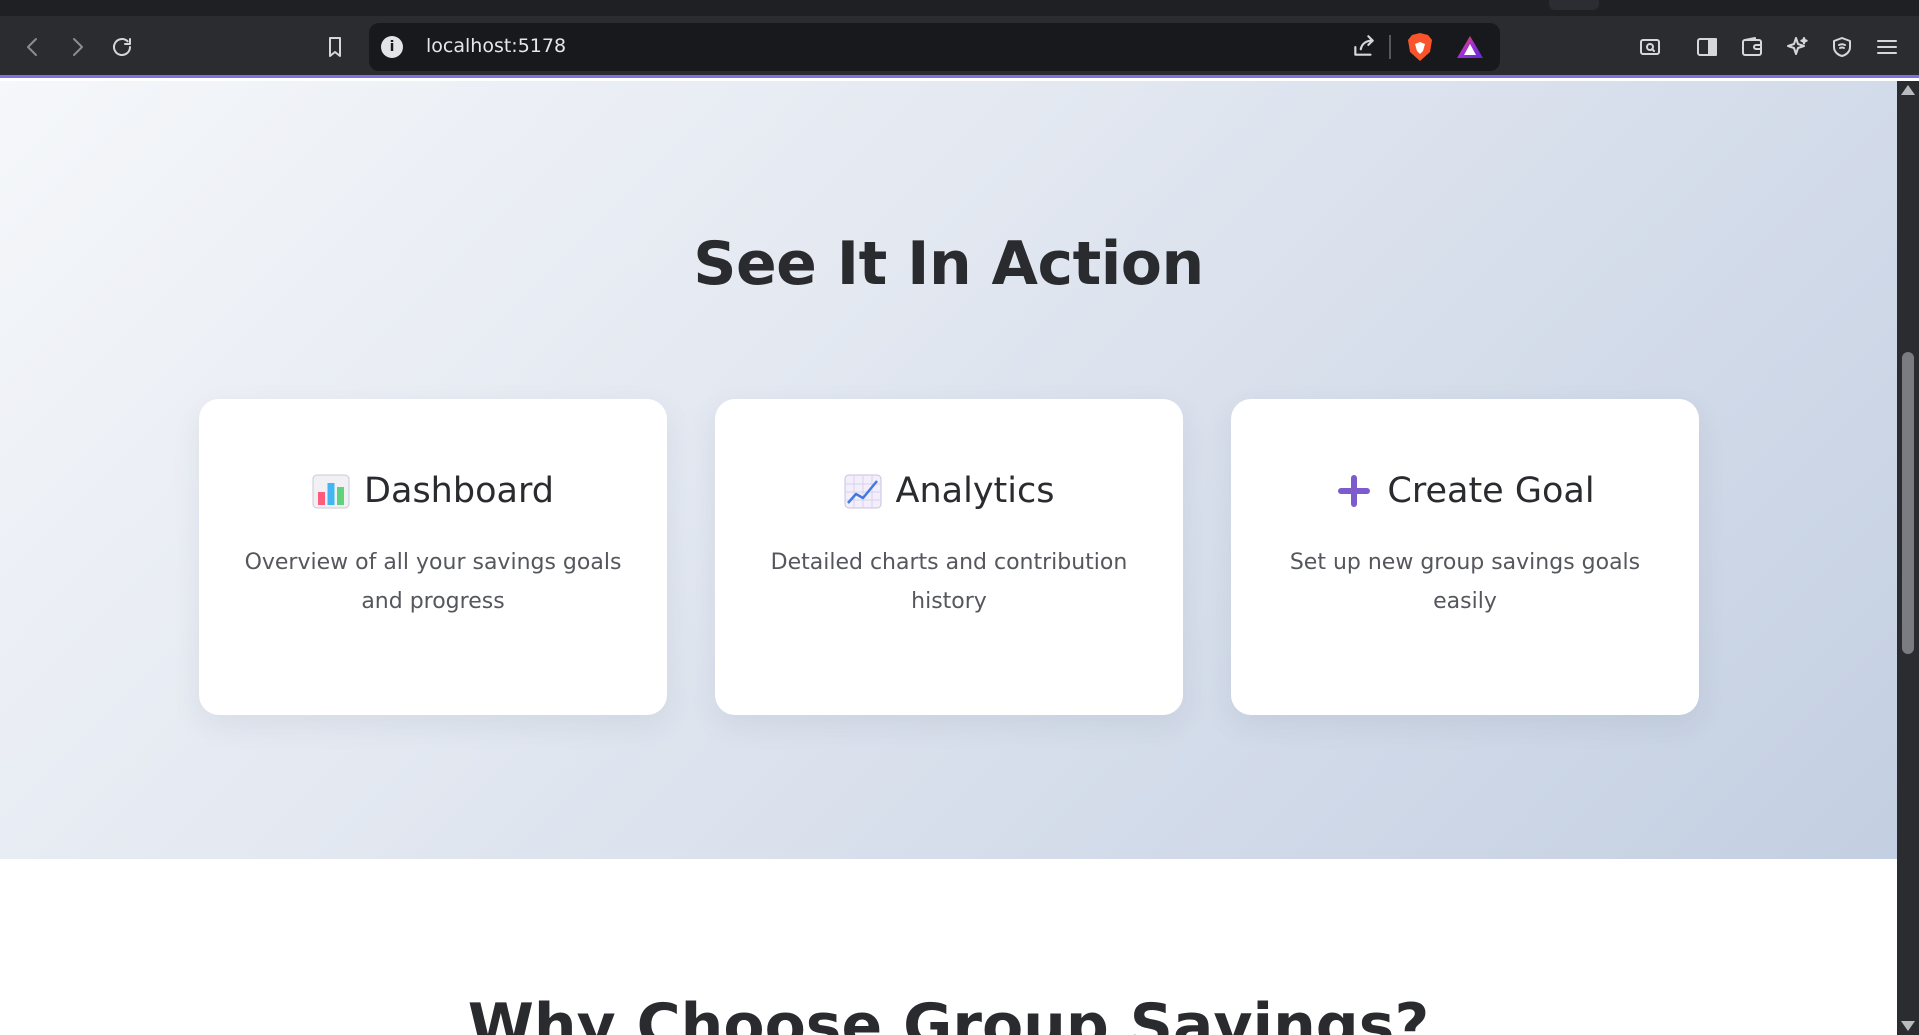 The image size is (1919, 1035). Describe the element at coordinates (948, 1013) in the screenshot. I see `why-choose-section-title: Why Choose Group Savings?` at that location.